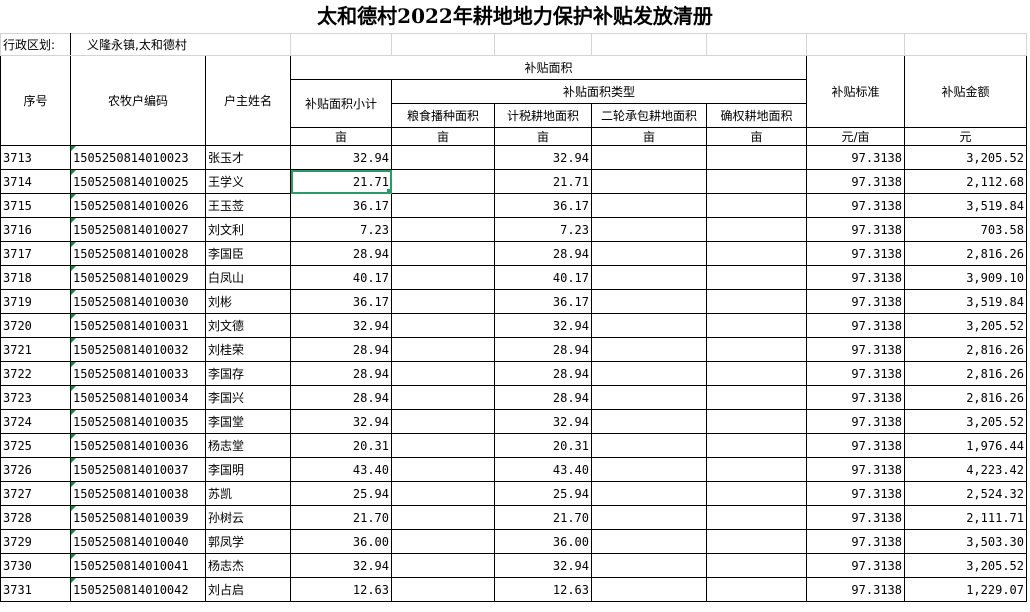  What do you see at coordinates (543, 301) in the screenshot?
I see `row-tax: 36.17` at bounding box center [543, 301].